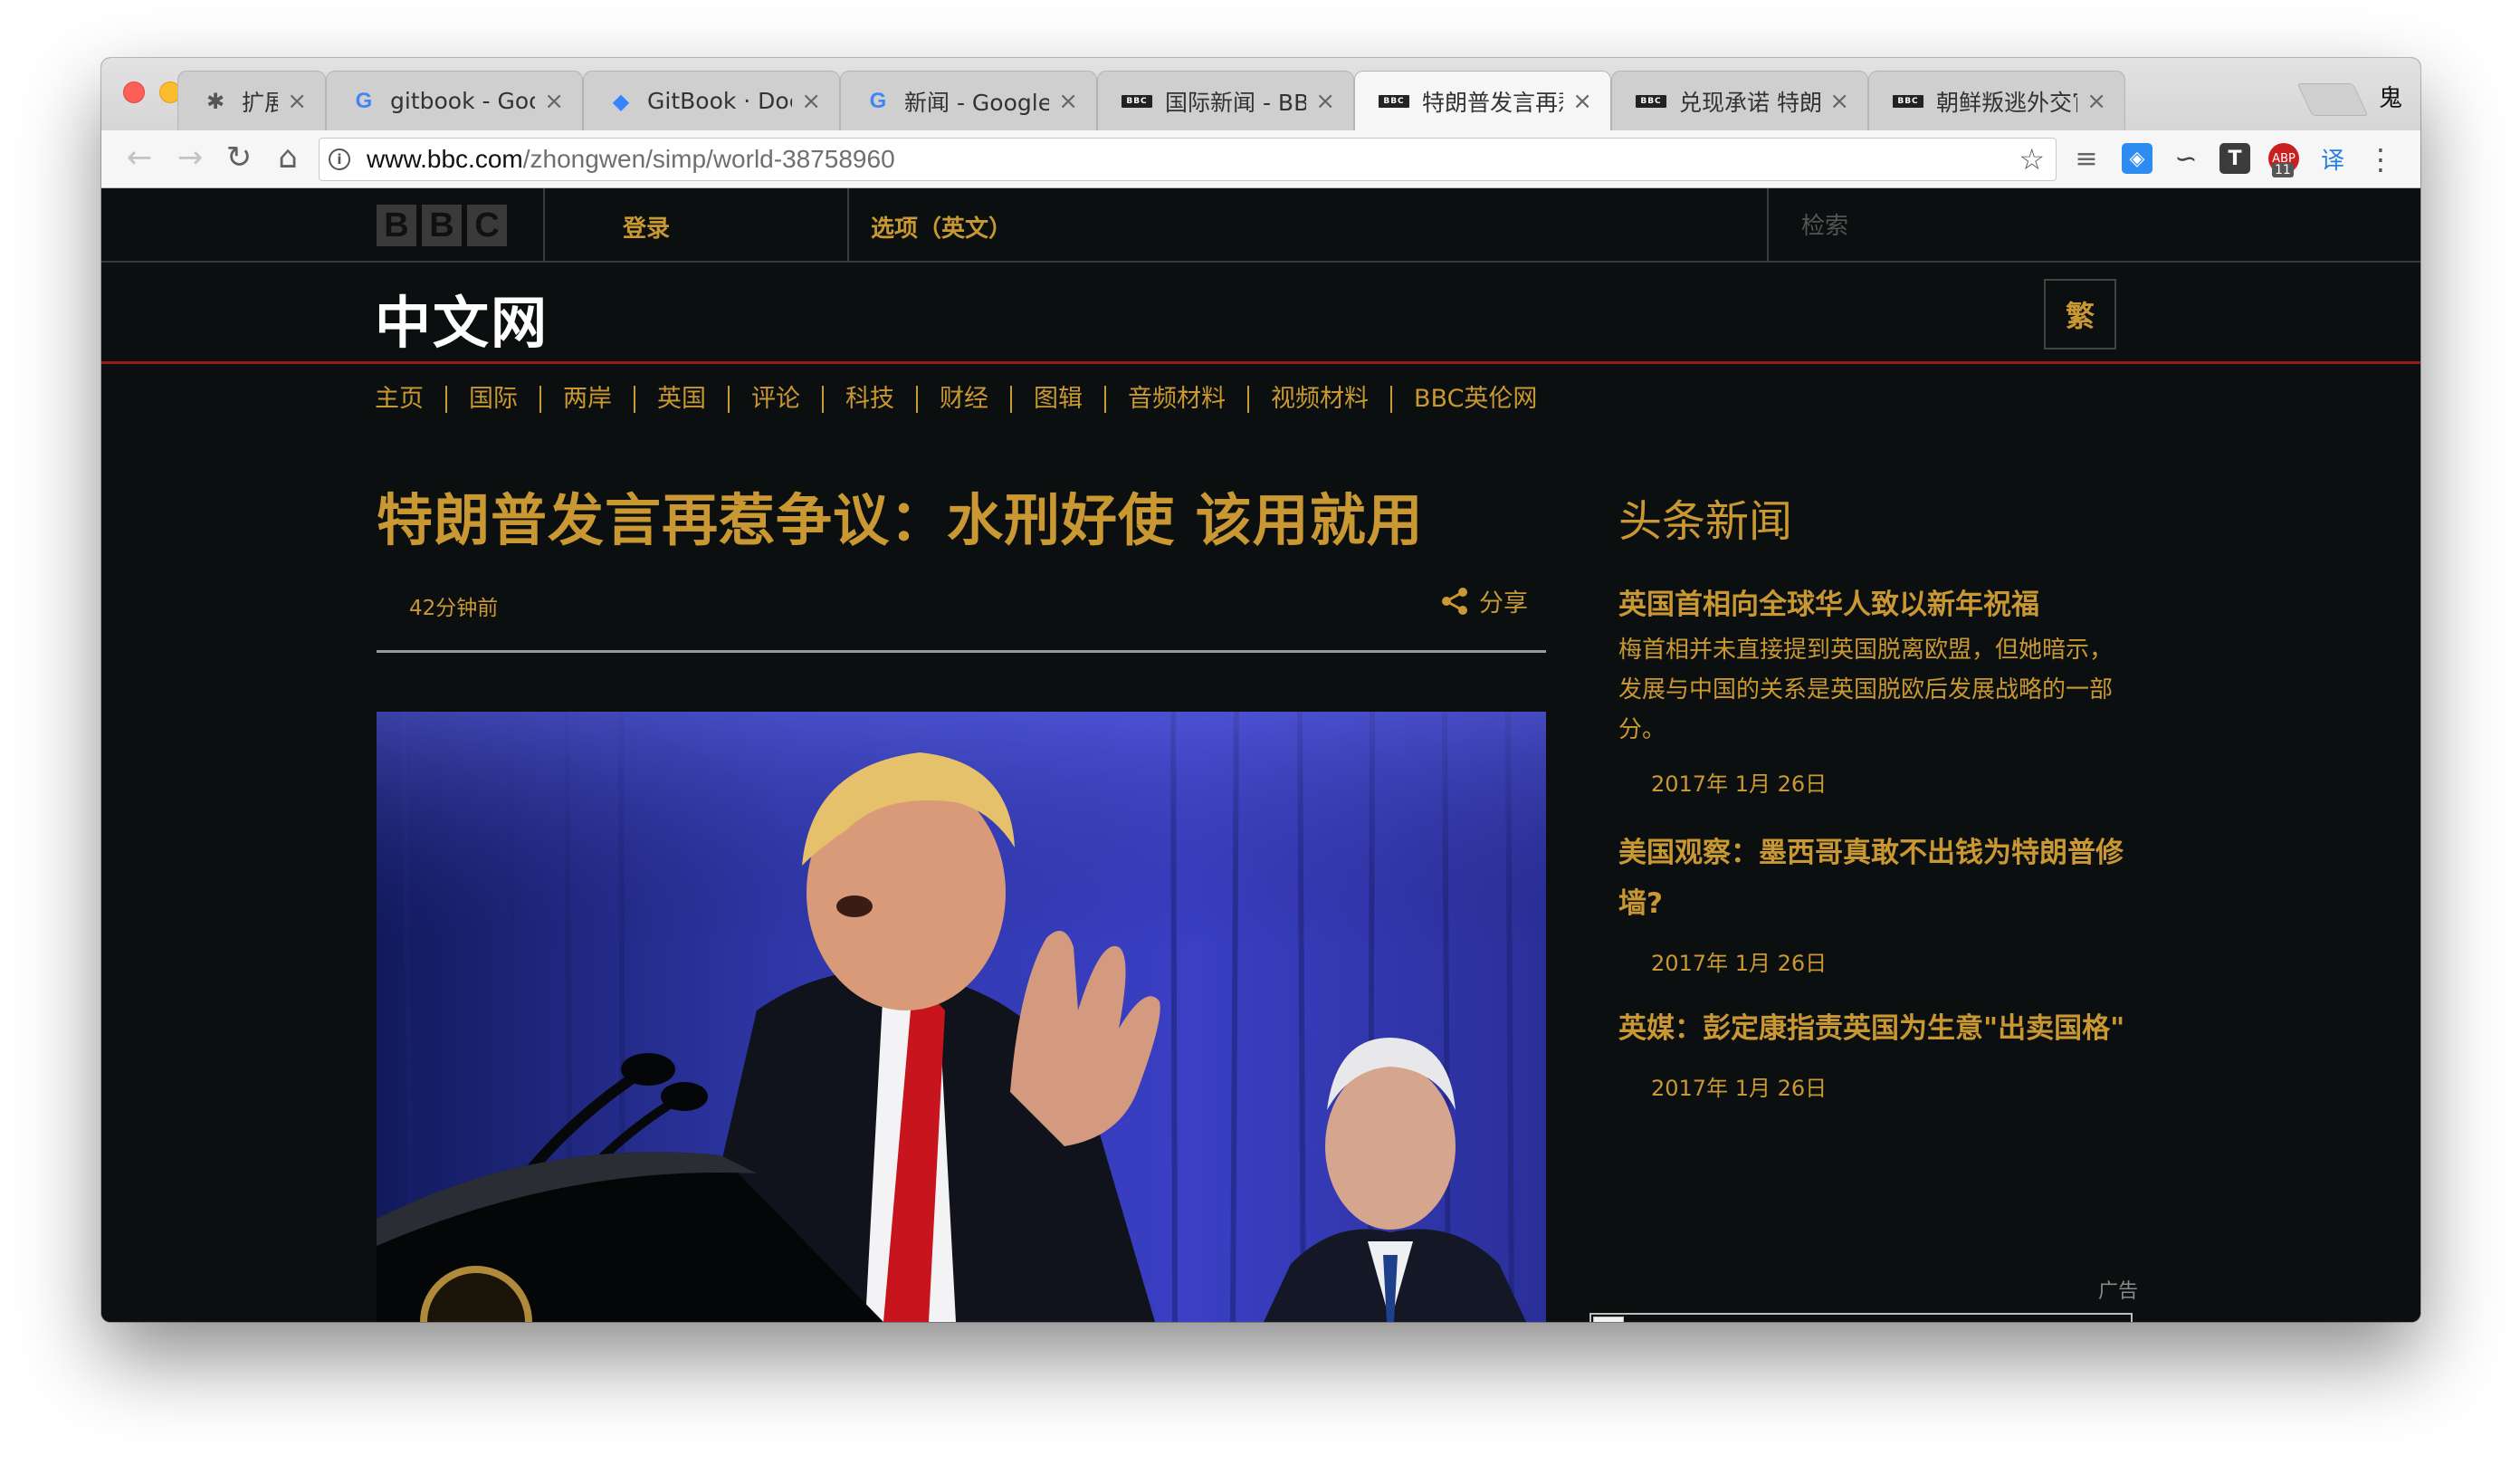 This screenshot has width=2520, height=1465. Describe the element at coordinates (1706, 521) in the screenshot. I see `sidebar-title: 头条新闻` at that location.